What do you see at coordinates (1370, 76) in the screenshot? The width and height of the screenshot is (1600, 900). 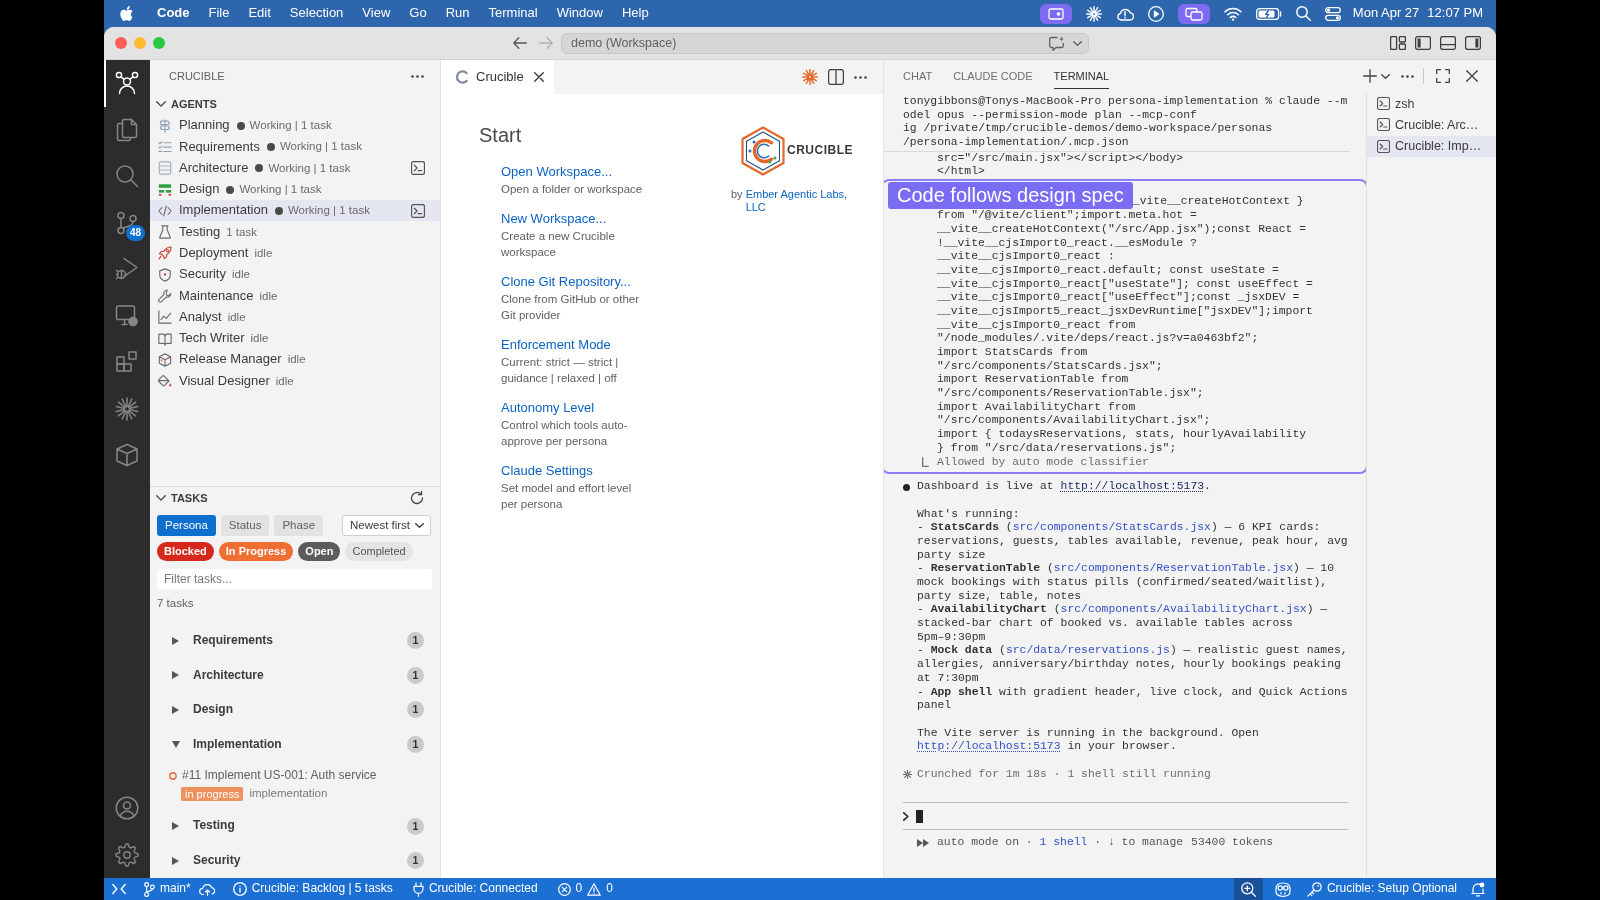 I see `plus-icon` at bounding box center [1370, 76].